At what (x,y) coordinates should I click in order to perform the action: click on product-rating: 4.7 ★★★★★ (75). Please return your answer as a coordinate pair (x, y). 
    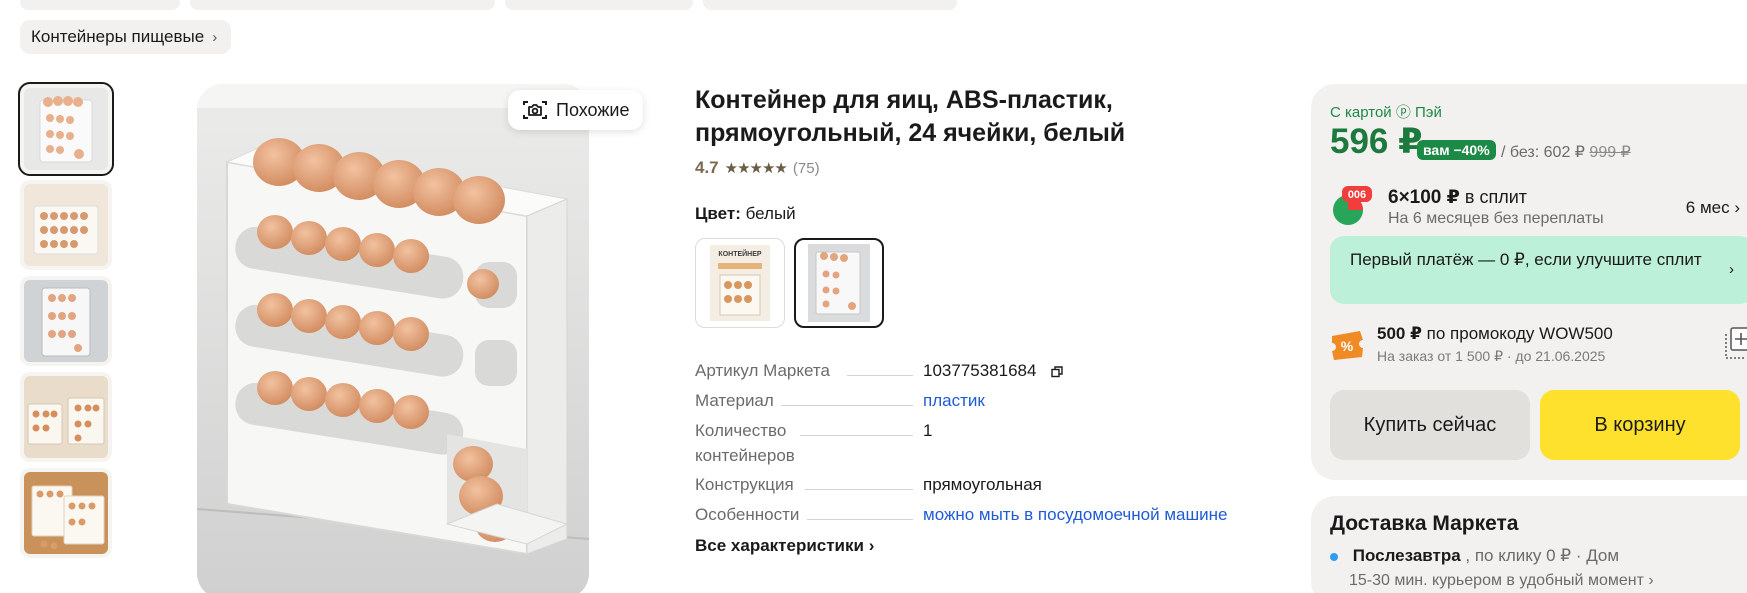
    Looking at the image, I should click on (757, 168).